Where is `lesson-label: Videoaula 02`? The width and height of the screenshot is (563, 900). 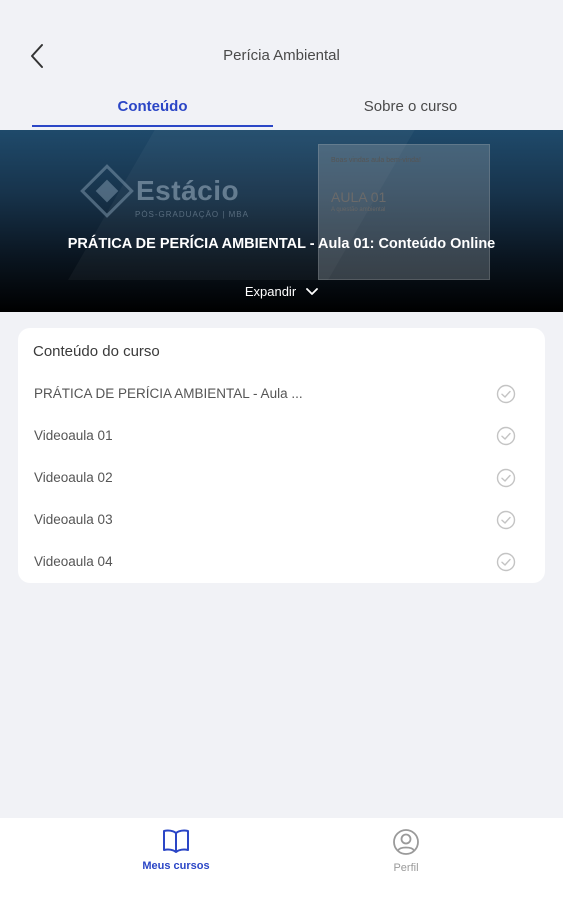 lesson-label: Videoaula 02 is located at coordinates (73, 477).